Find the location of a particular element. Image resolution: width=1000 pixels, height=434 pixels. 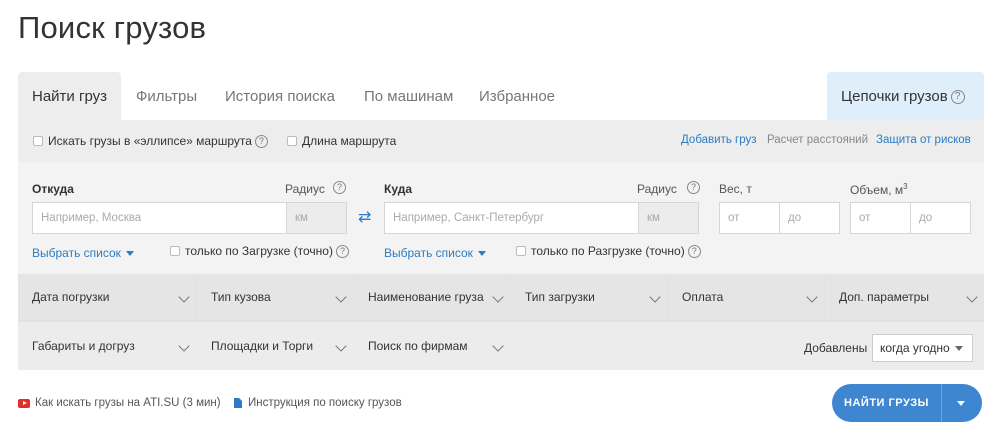

filter-payment: Оплата is located at coordinates (746, 297).